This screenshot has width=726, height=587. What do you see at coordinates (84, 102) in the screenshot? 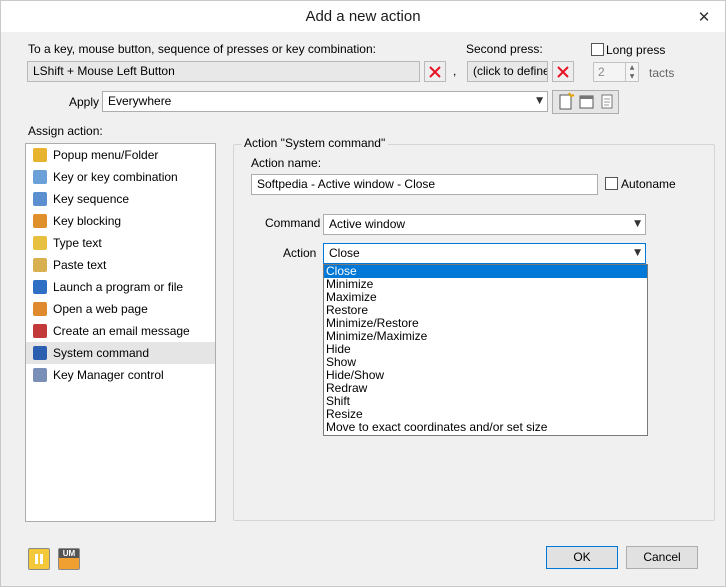
I see `apply-label: Apply` at bounding box center [84, 102].